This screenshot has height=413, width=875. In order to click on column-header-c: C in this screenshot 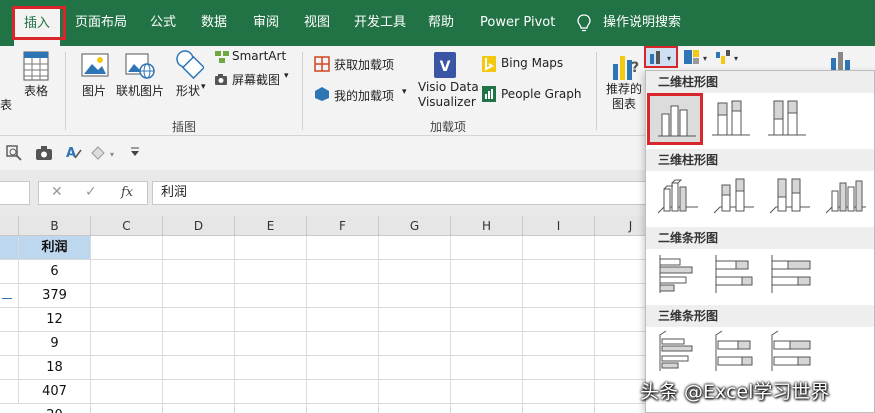, I will do `click(127, 226)`.